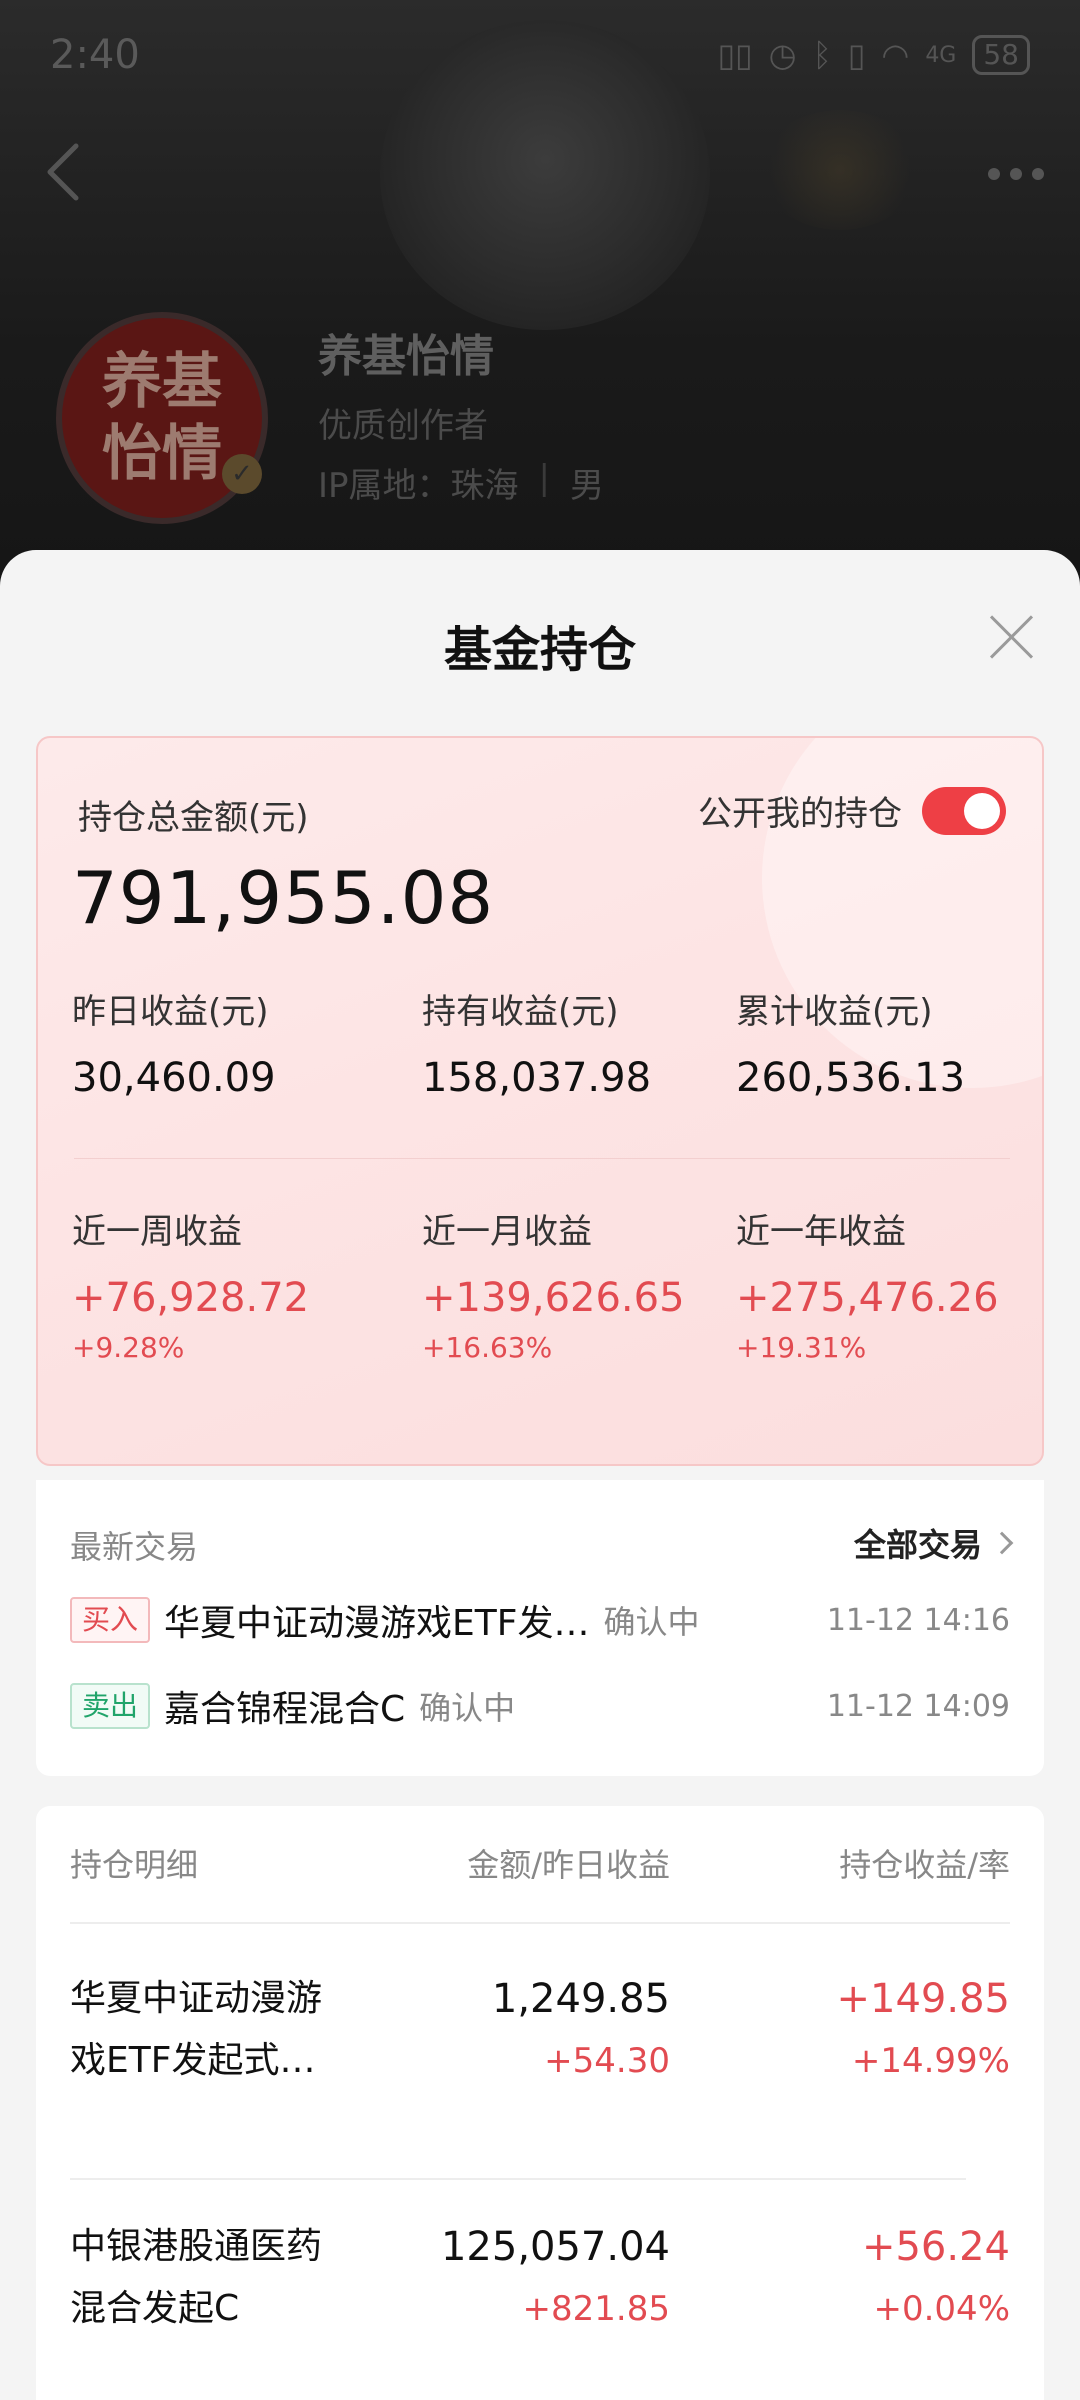  Describe the element at coordinates (536, 1042) in the screenshot. I see `holding-earnings: 持有收益(元) 158,037.98` at that location.